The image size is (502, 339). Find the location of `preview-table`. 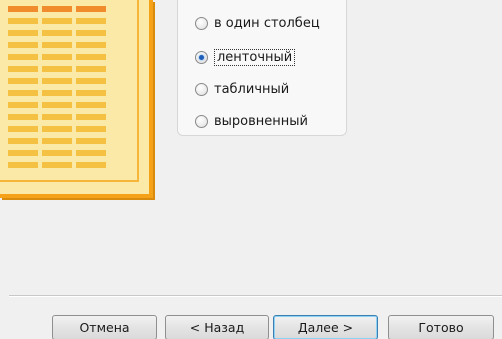

preview-table is located at coordinates (63, 90).